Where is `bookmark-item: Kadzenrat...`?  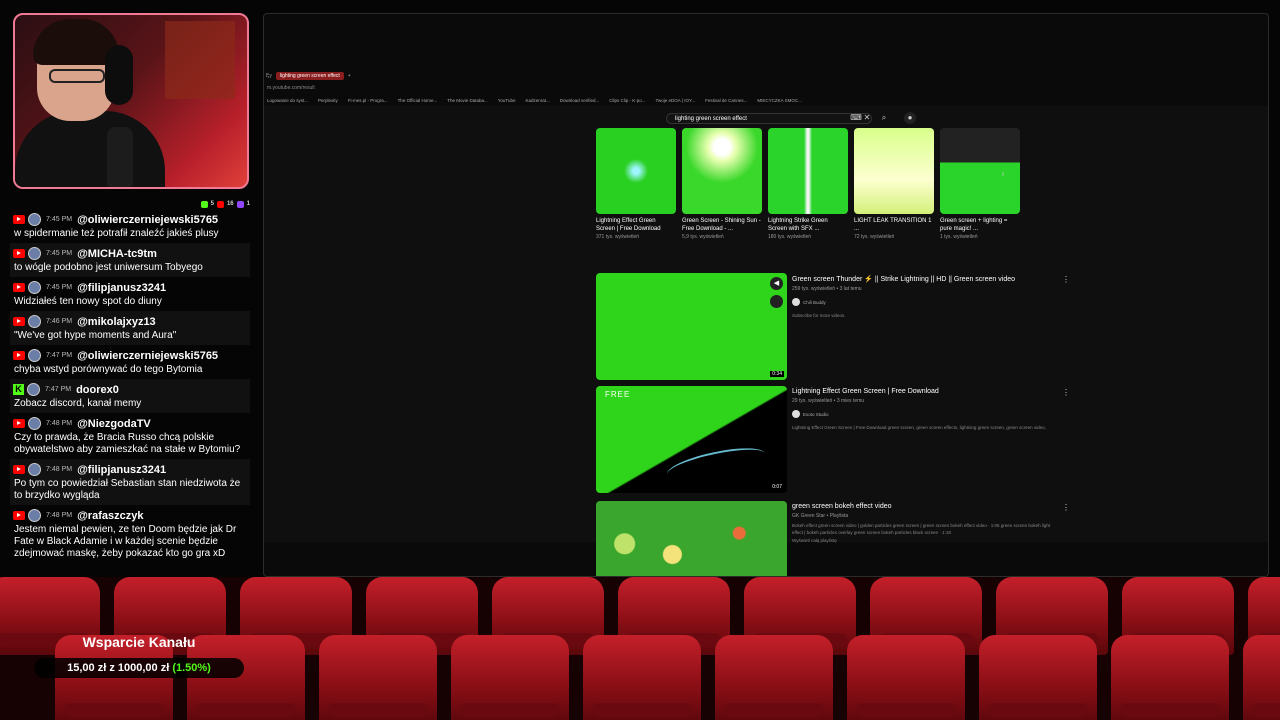 bookmark-item: Kadzenrat... is located at coordinates (537, 100).